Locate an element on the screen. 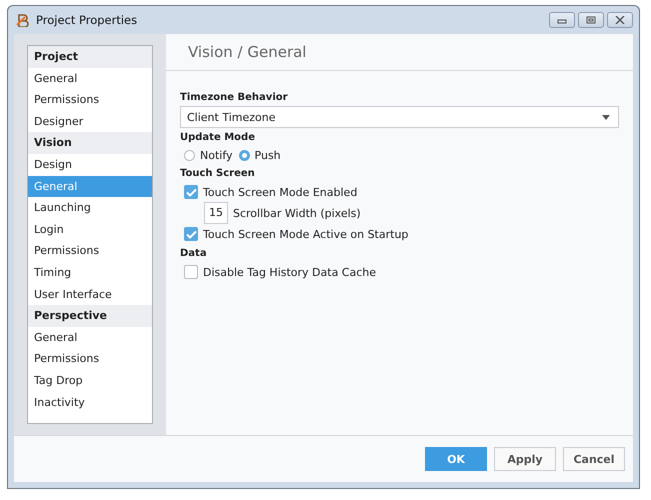  caret-icon is located at coordinates (606, 117).